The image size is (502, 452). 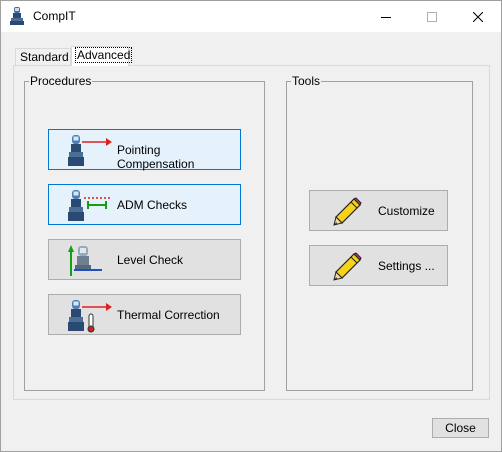 I want to click on minimize-icon, so click(x=386, y=17).